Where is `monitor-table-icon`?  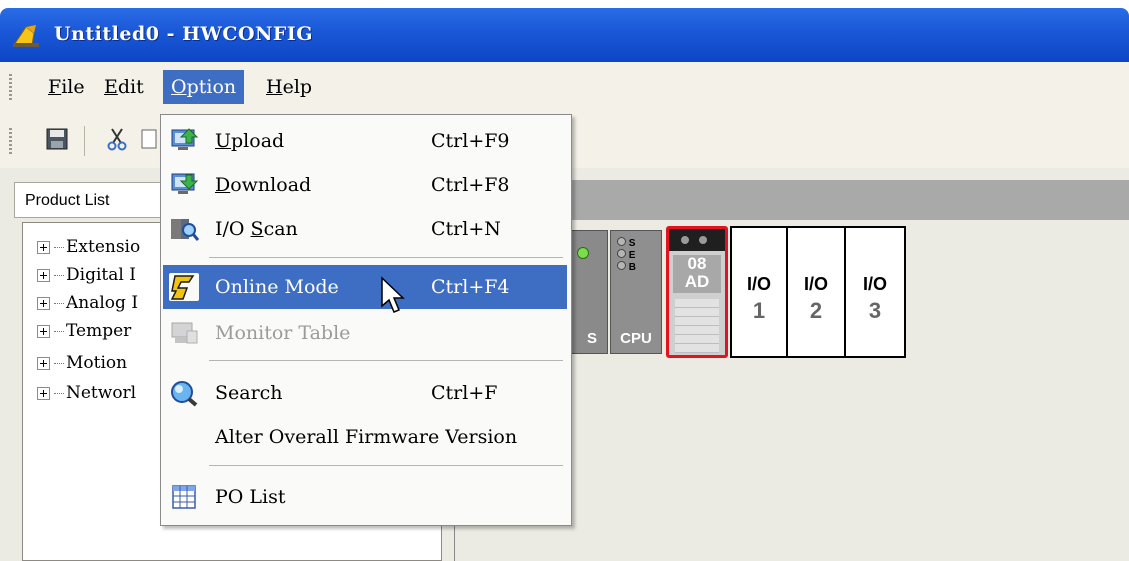
monitor-table-icon is located at coordinates (184, 333).